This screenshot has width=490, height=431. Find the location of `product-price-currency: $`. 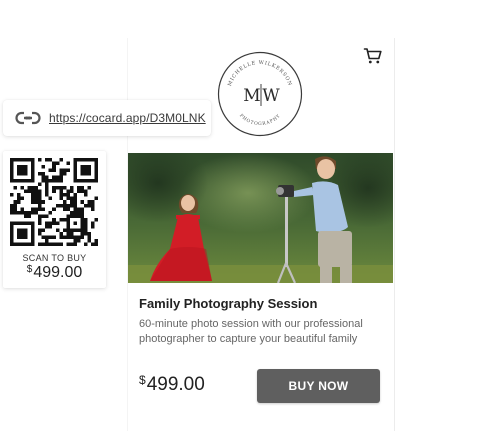

product-price-currency: $ is located at coordinates (142, 380).